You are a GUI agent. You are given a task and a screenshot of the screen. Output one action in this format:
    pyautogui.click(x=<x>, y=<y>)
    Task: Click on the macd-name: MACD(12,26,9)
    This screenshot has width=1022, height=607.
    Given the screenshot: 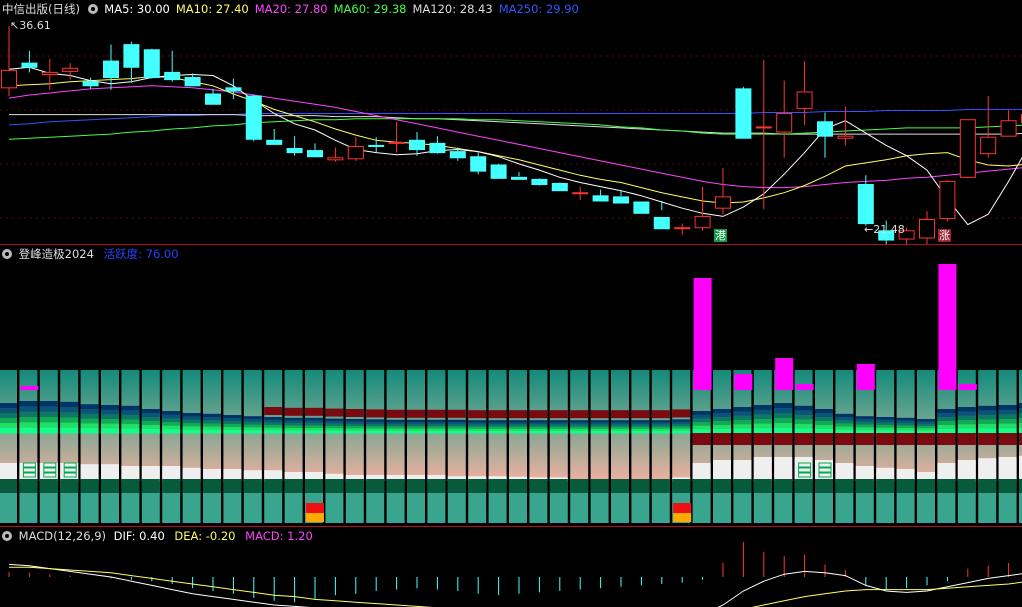 What is the action you would take?
    pyautogui.click(x=62, y=536)
    